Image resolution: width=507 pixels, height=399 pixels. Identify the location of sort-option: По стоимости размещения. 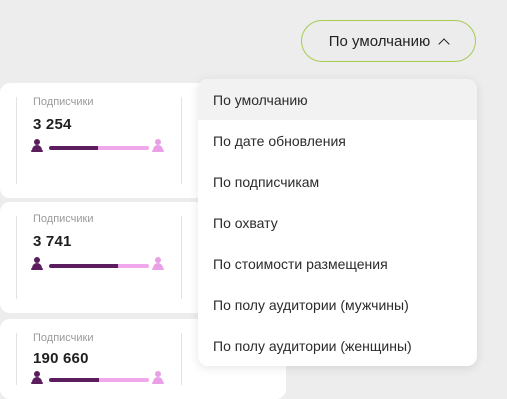
(337, 263).